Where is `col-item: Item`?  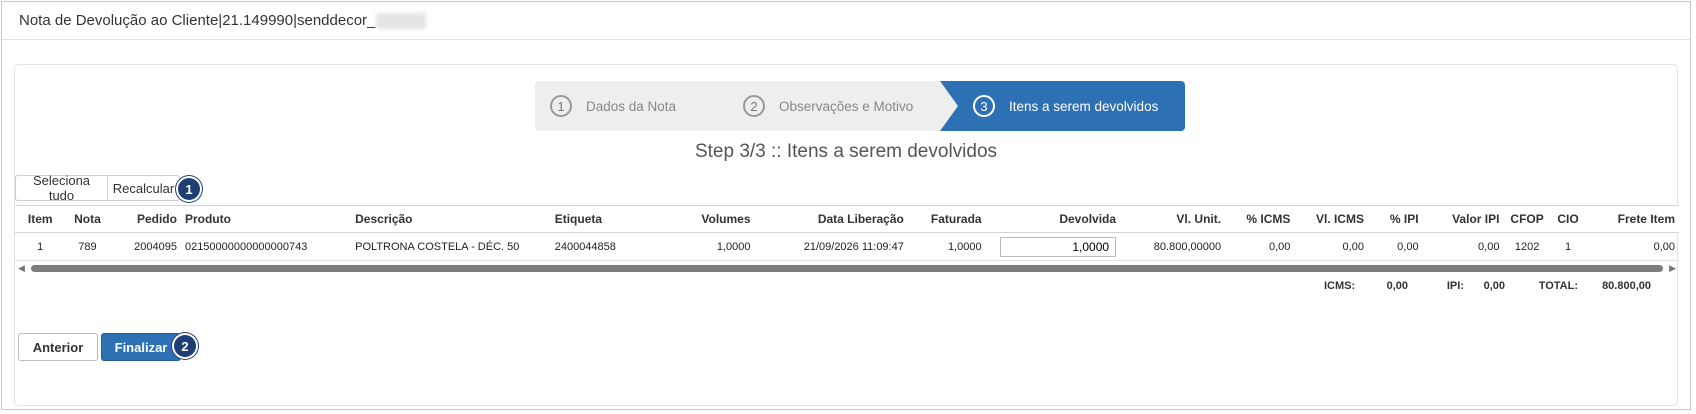 col-item: Item is located at coordinates (40, 219).